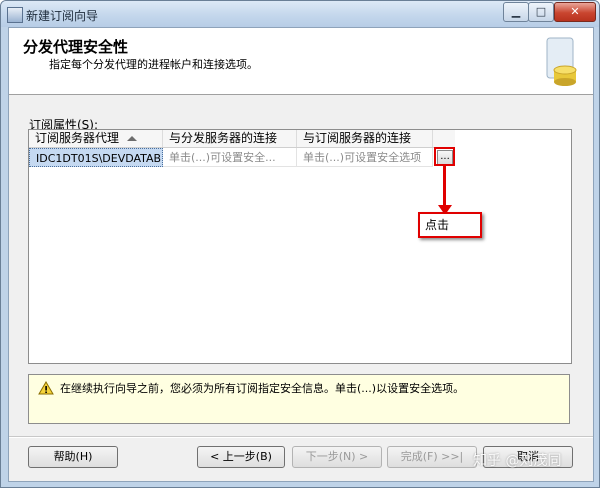 The image size is (600, 488). I want to click on annotation-arrow-shaft, so click(444, 188).